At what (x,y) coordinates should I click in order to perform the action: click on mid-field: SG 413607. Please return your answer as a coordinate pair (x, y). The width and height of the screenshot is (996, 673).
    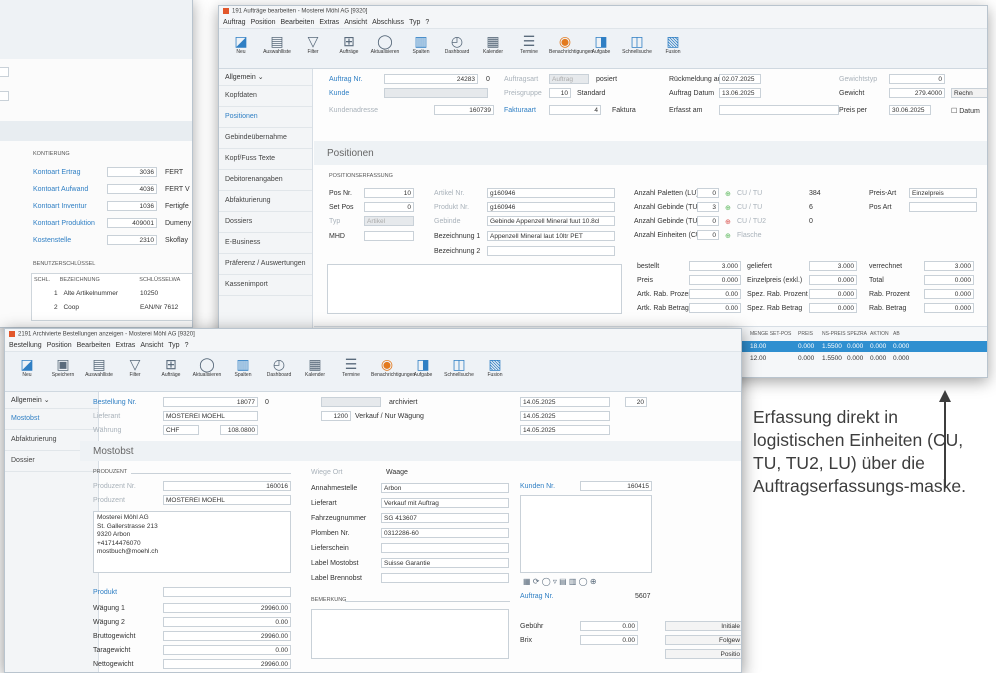
    Looking at the image, I should click on (445, 518).